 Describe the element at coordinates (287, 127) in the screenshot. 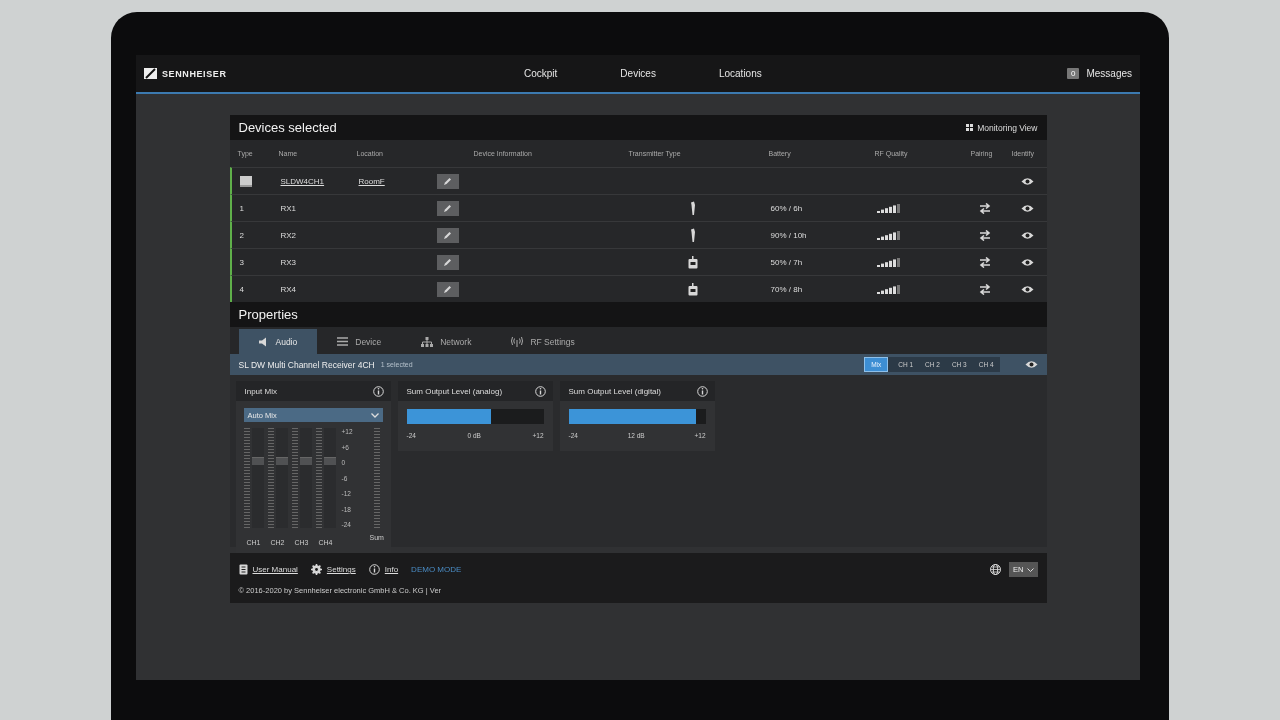

I see `panel-title: Devices selected` at that location.